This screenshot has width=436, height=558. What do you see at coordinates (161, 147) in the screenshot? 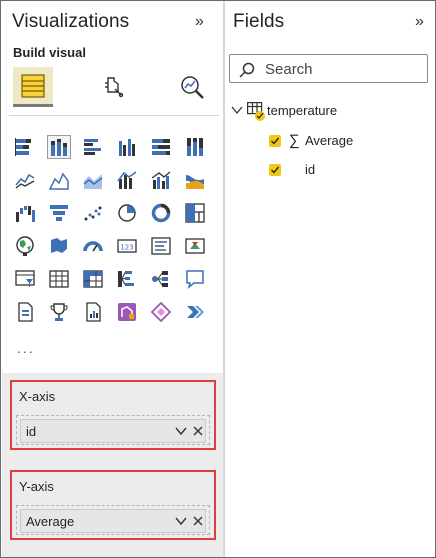
I see `100-stacked-bar-chart-icon` at bounding box center [161, 147].